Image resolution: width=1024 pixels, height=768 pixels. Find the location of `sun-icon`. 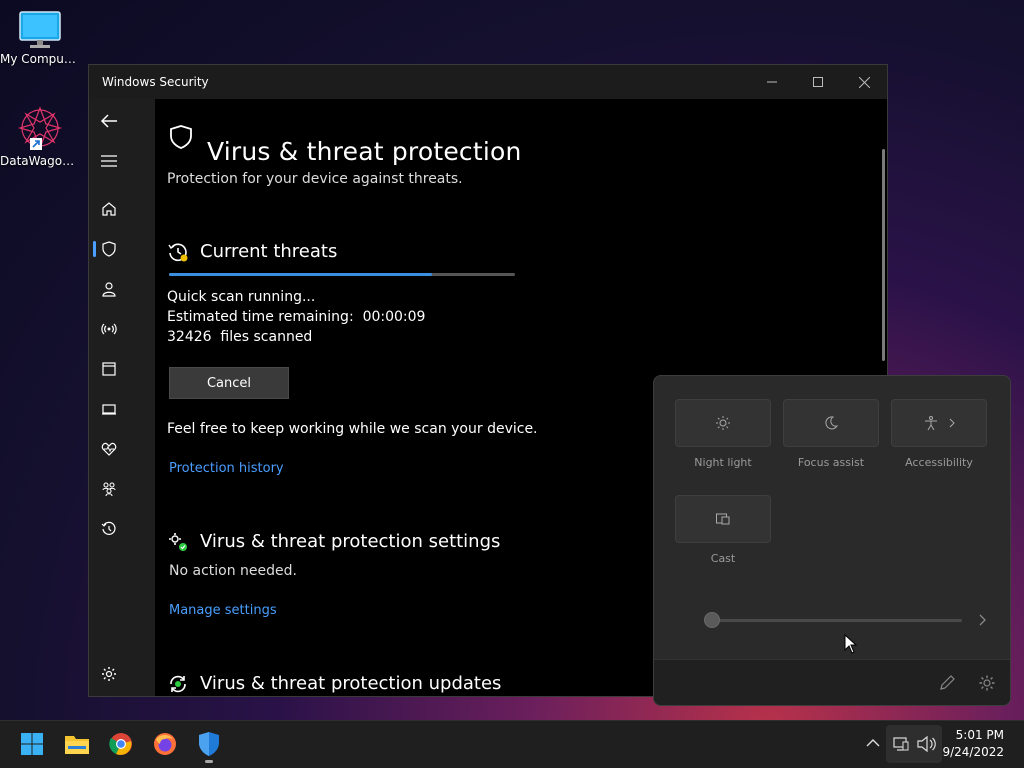

sun-icon is located at coordinates (723, 423).